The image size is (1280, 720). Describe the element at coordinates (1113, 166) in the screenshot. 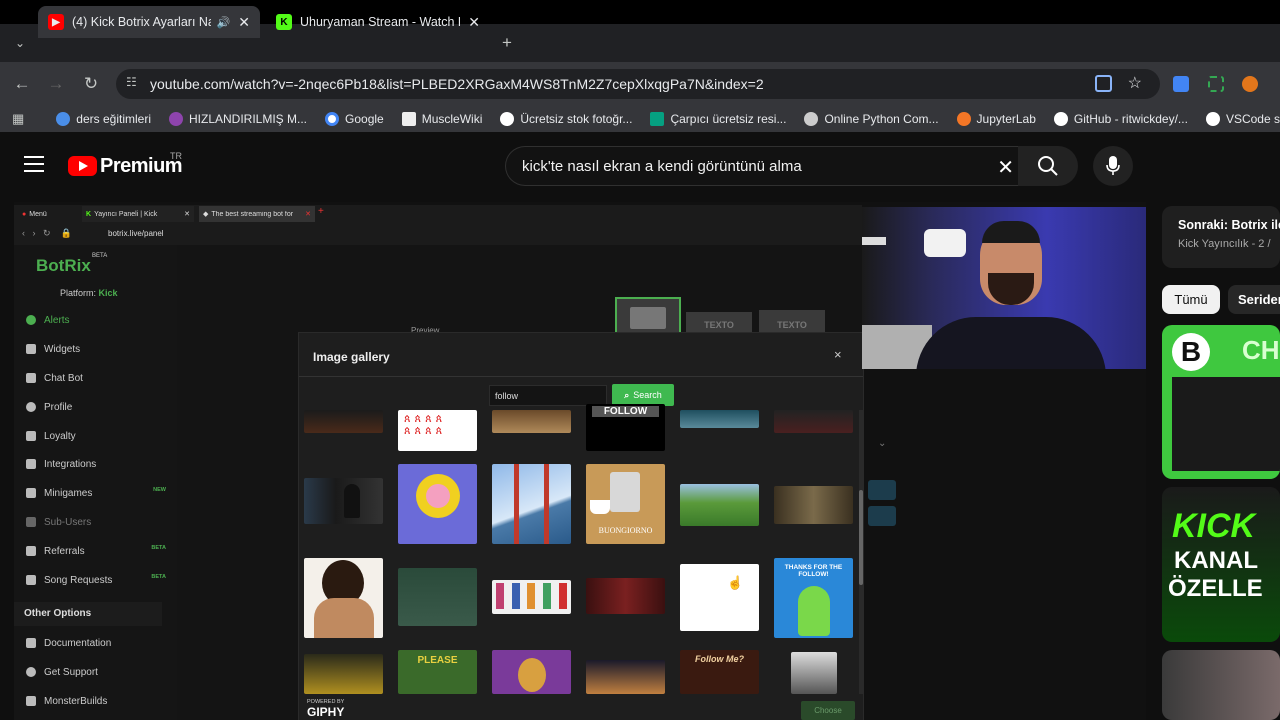

I see `voice-search-button` at that location.